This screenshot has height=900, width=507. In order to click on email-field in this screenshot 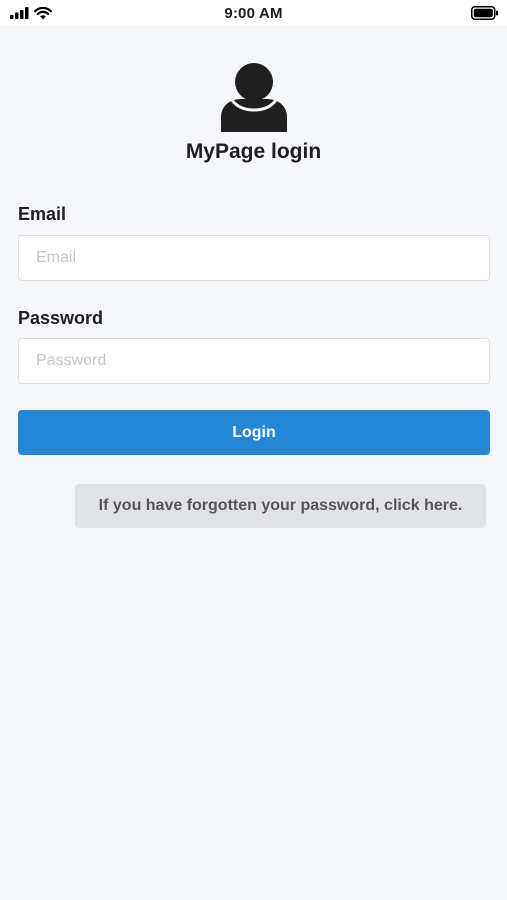, I will do `click(254, 258)`.